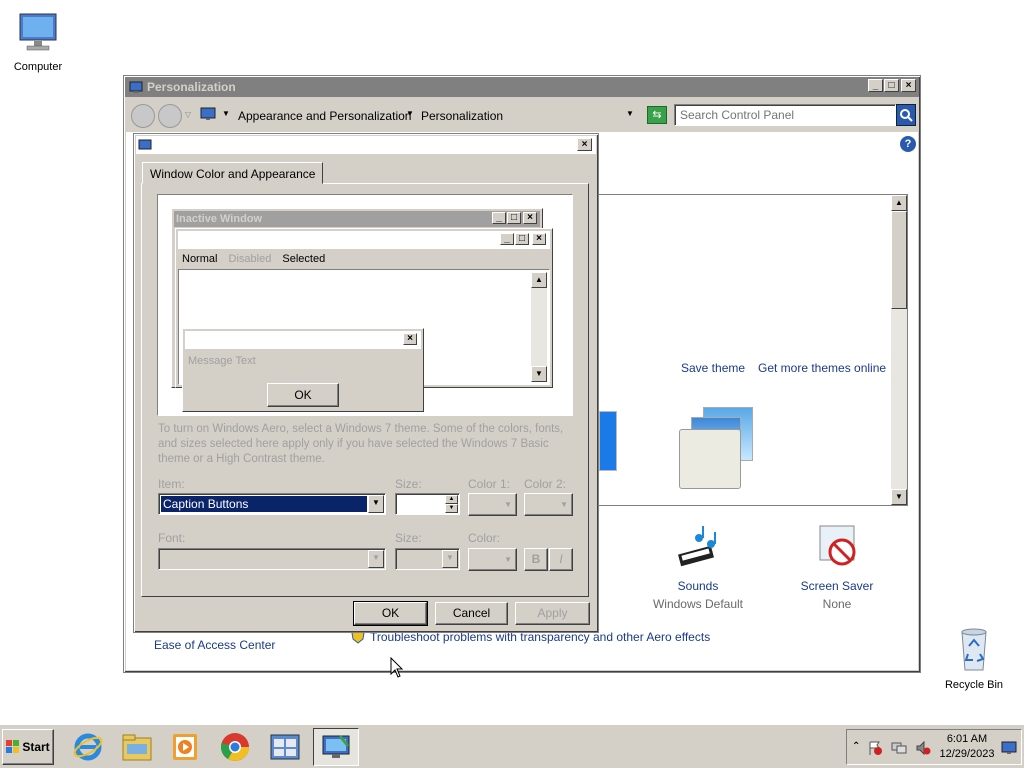 The image size is (1024, 768). What do you see at coordinates (172, 538) in the screenshot?
I see `font-label: Font:` at bounding box center [172, 538].